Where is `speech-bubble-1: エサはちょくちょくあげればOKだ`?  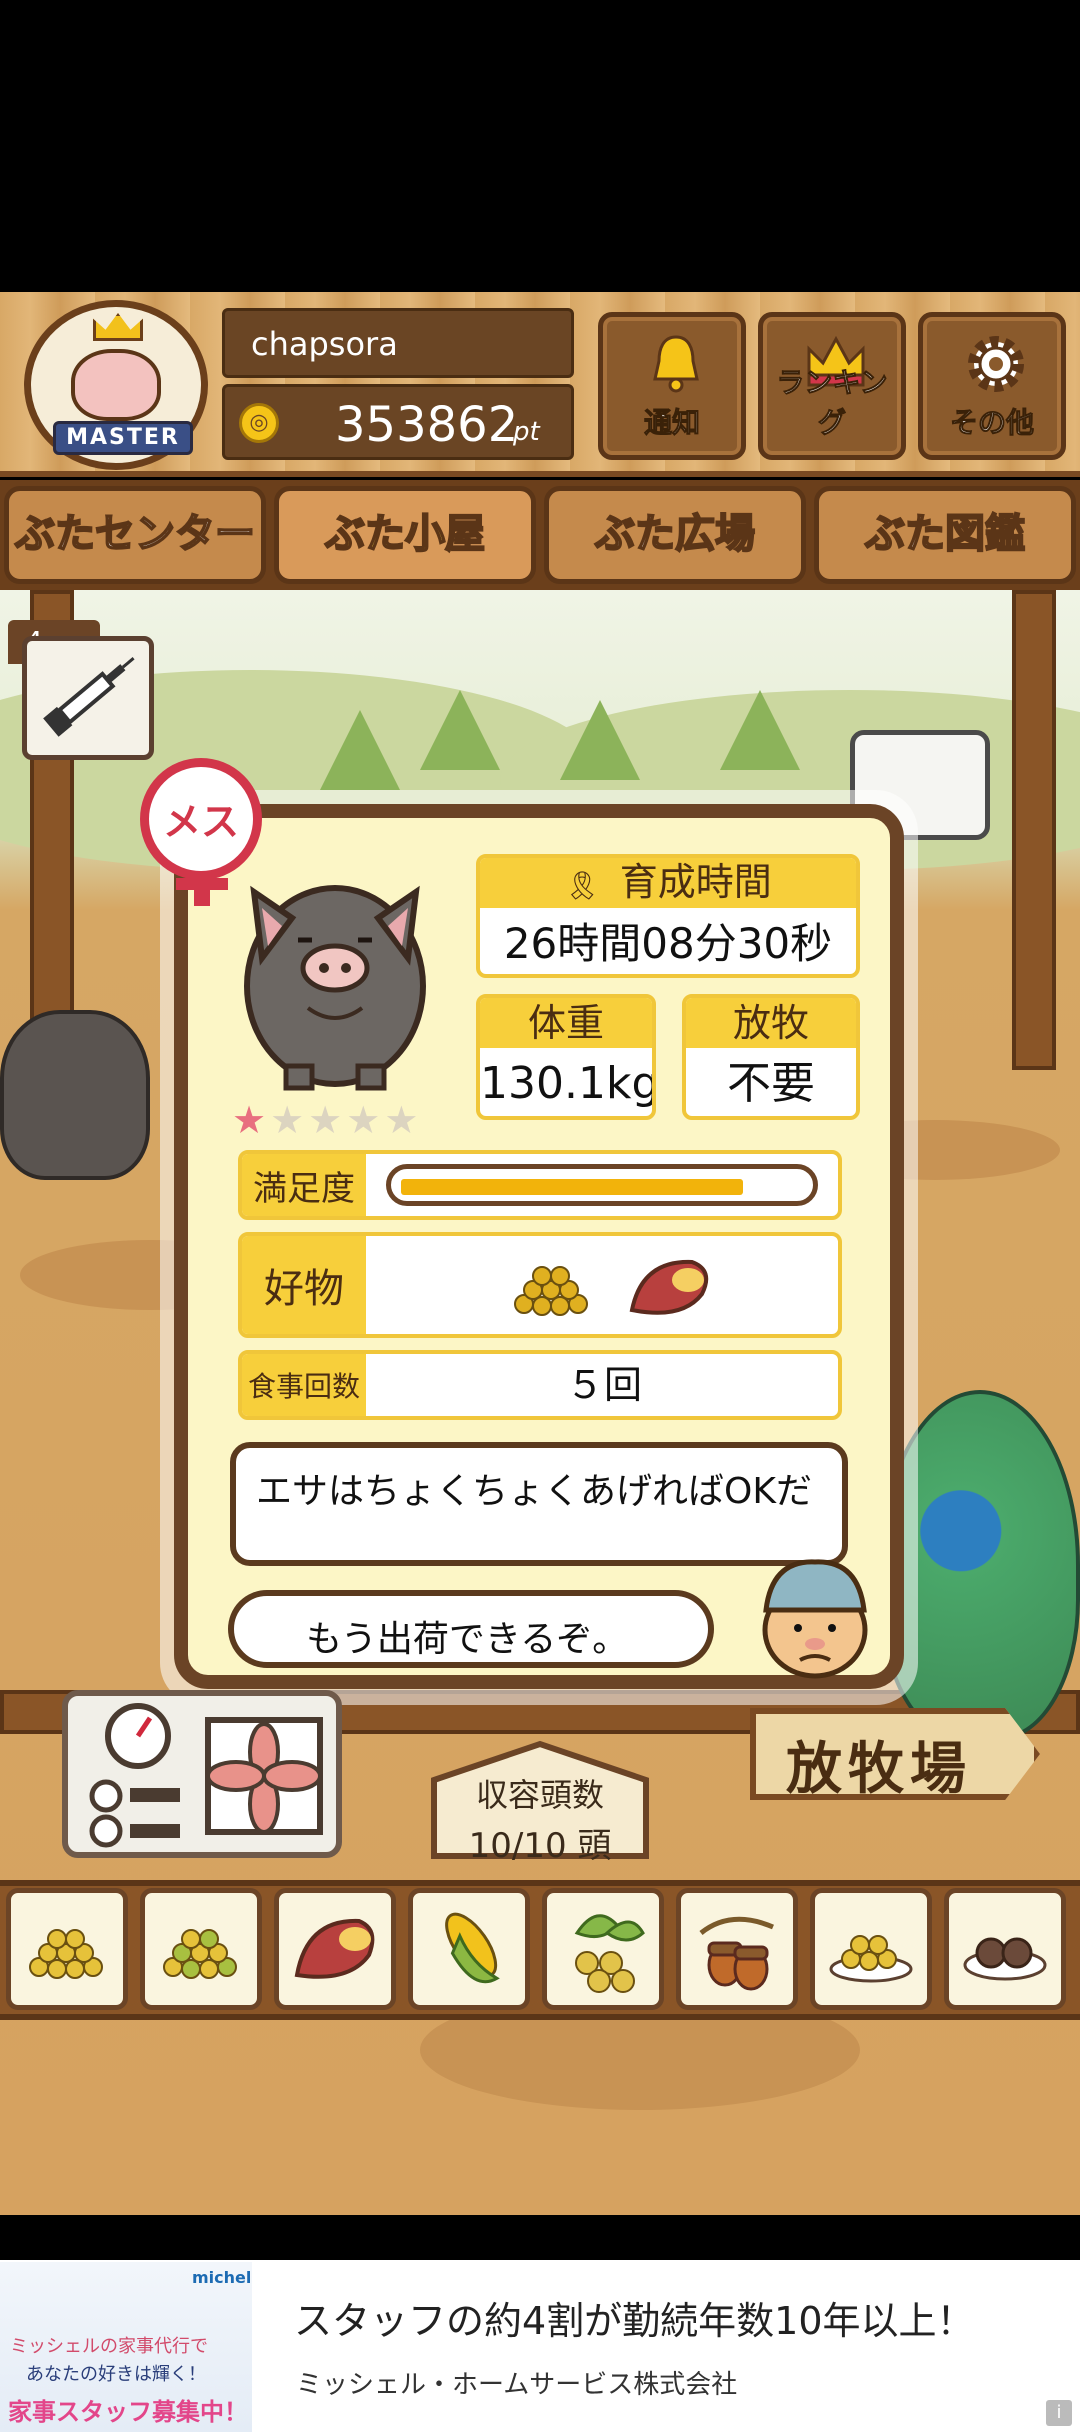 speech-bubble-1: エサはちょくちょくあげればOKだ is located at coordinates (539, 1504).